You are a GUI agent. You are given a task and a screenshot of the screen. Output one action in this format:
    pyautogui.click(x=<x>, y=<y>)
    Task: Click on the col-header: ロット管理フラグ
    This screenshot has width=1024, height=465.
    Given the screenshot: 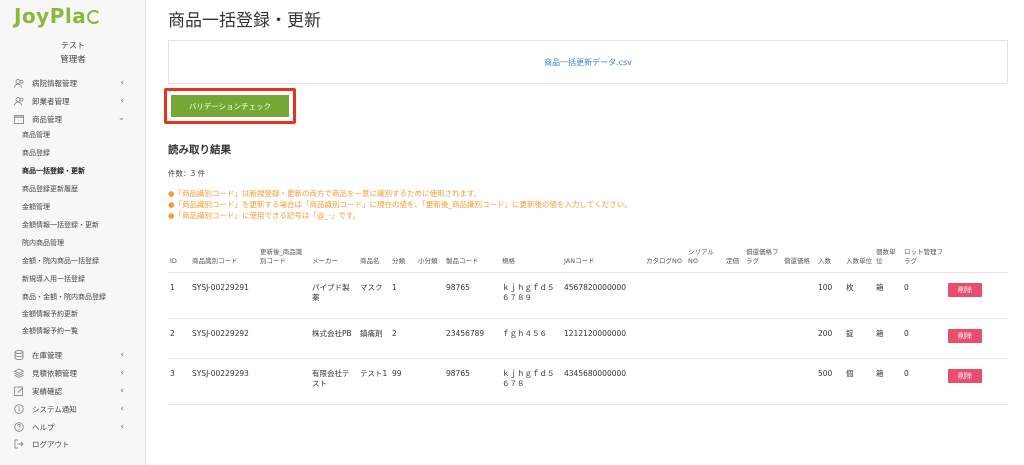 What is the action you would take?
    pyautogui.click(x=924, y=254)
    